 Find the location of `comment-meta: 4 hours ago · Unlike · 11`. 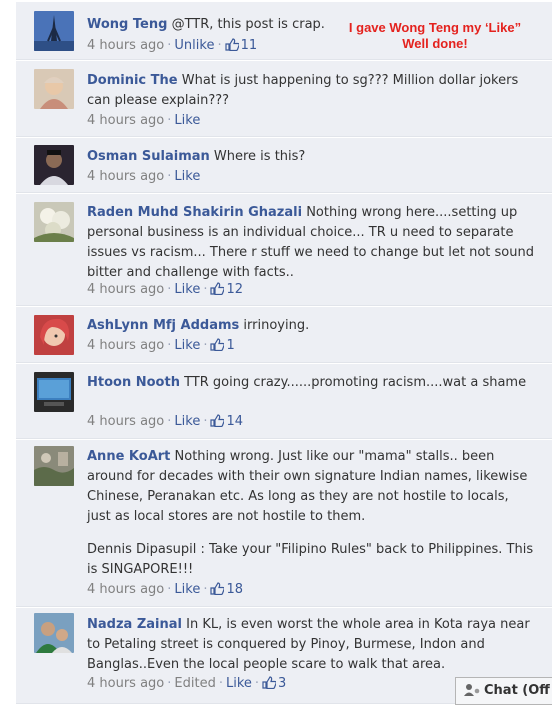

comment-meta: 4 hours ago · Unlike · 11 is located at coordinates (172, 47).